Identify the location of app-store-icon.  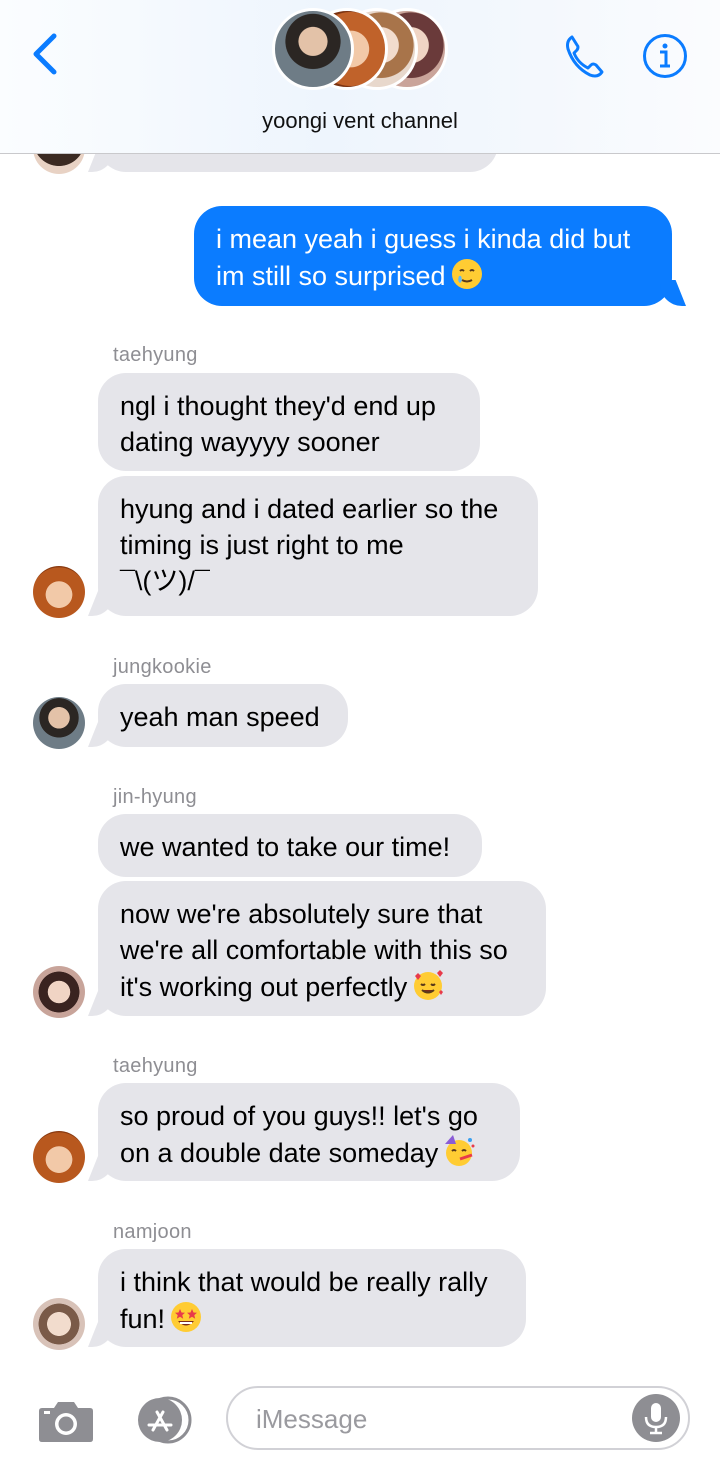
(163, 1420).